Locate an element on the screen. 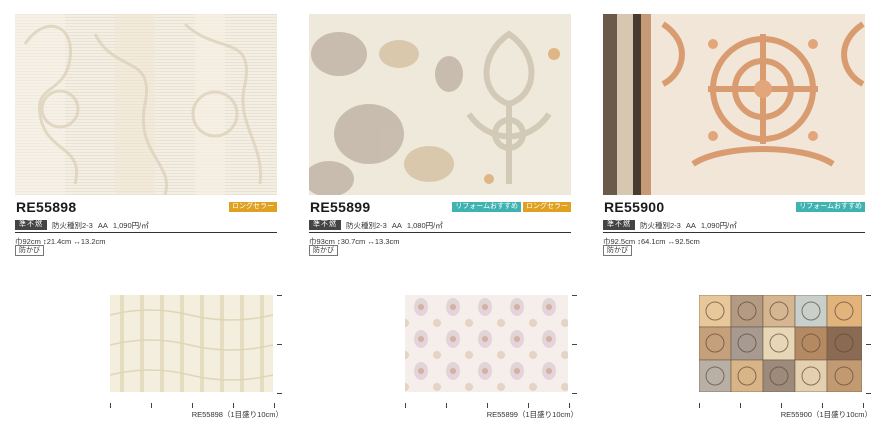 This screenshot has height=441, width=890. horizontal-repeat: ↔92.5cm is located at coordinates (683, 241).